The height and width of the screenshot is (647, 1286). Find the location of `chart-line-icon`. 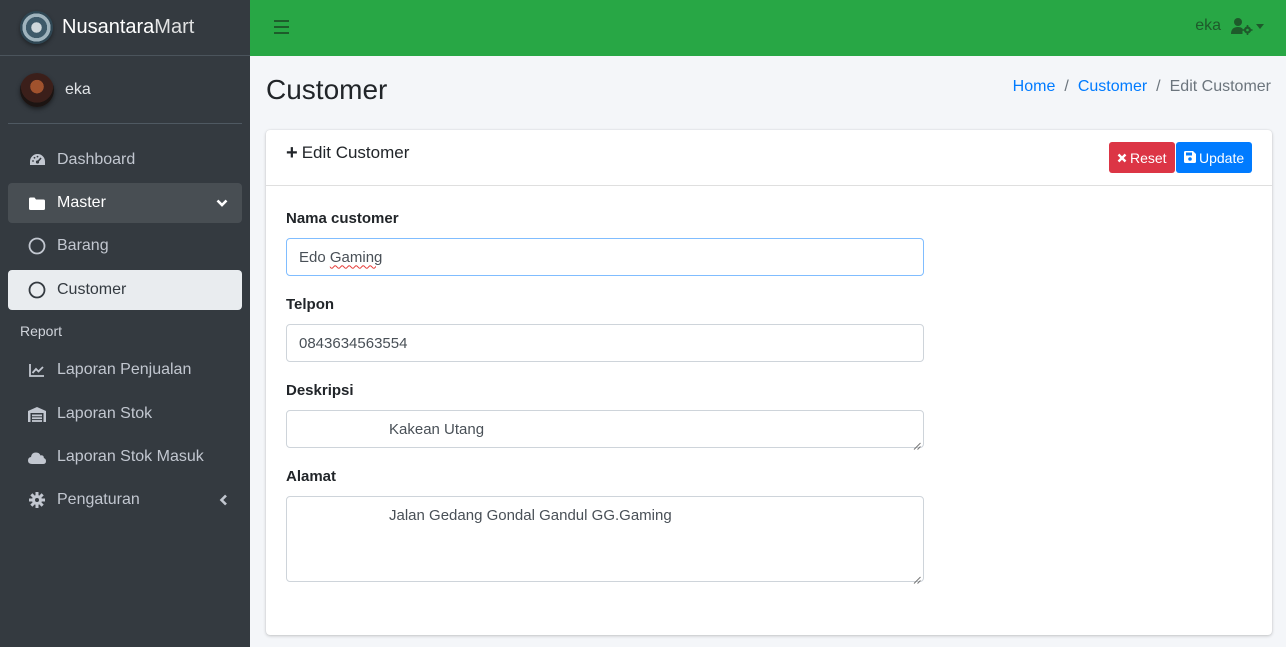

chart-line-icon is located at coordinates (37, 370).